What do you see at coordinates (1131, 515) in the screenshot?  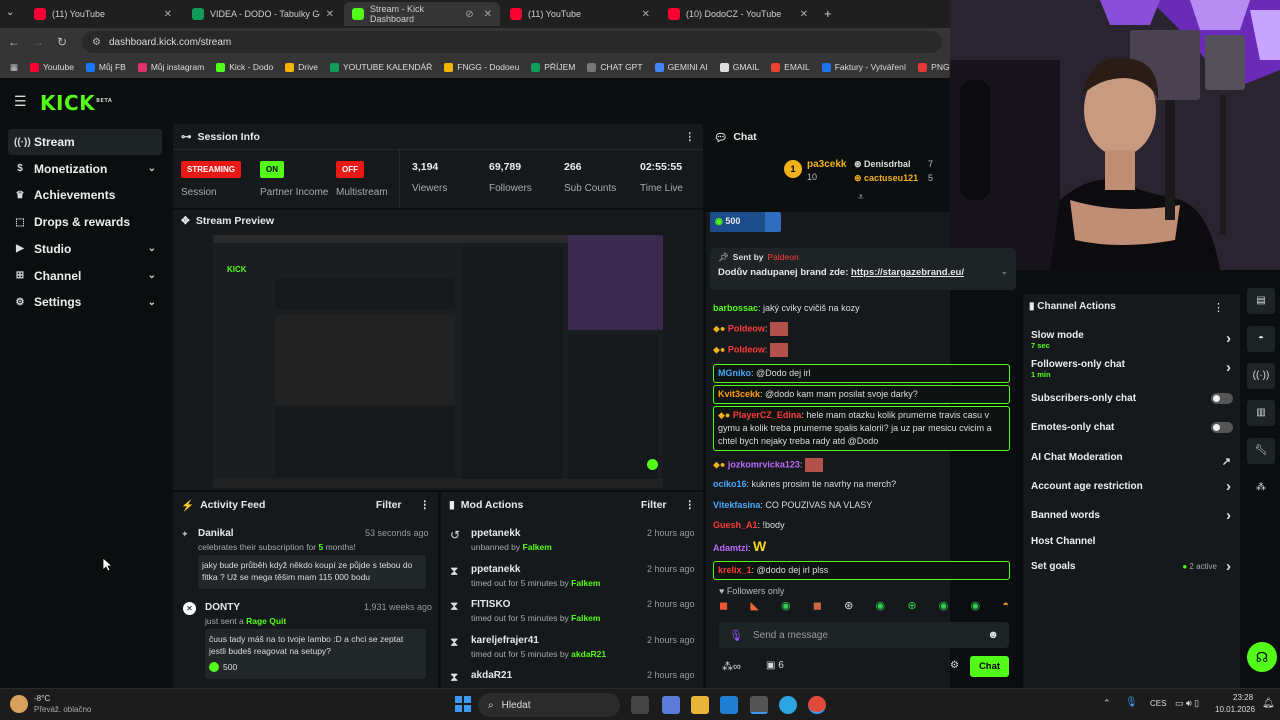 I see `channel-action-banned-words: Banned words ›` at bounding box center [1131, 515].